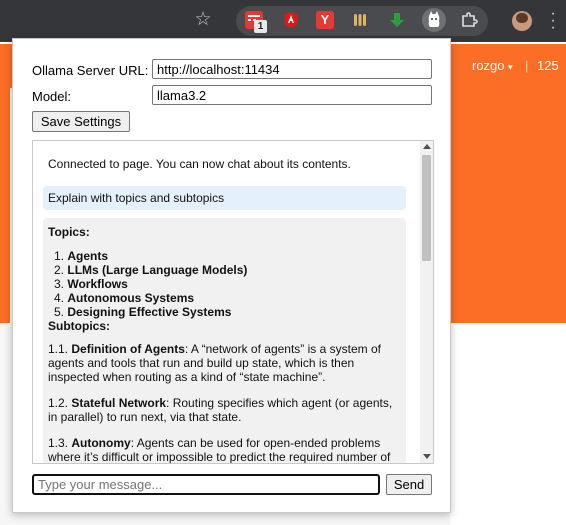  I want to click on chevron-down-icon: ▾, so click(510, 67).